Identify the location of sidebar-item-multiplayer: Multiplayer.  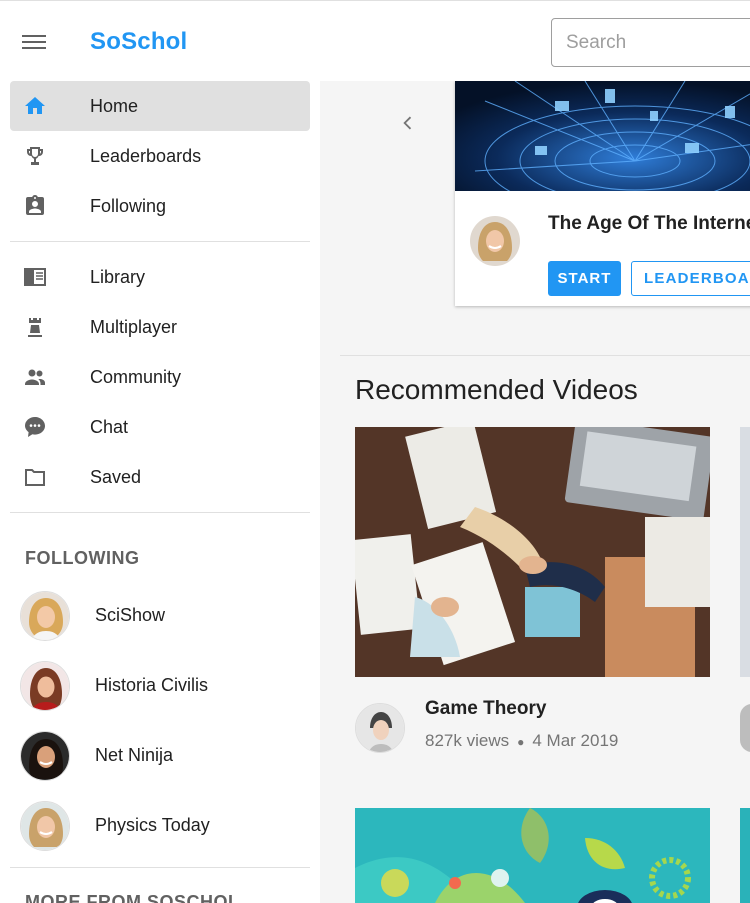
(160, 327).